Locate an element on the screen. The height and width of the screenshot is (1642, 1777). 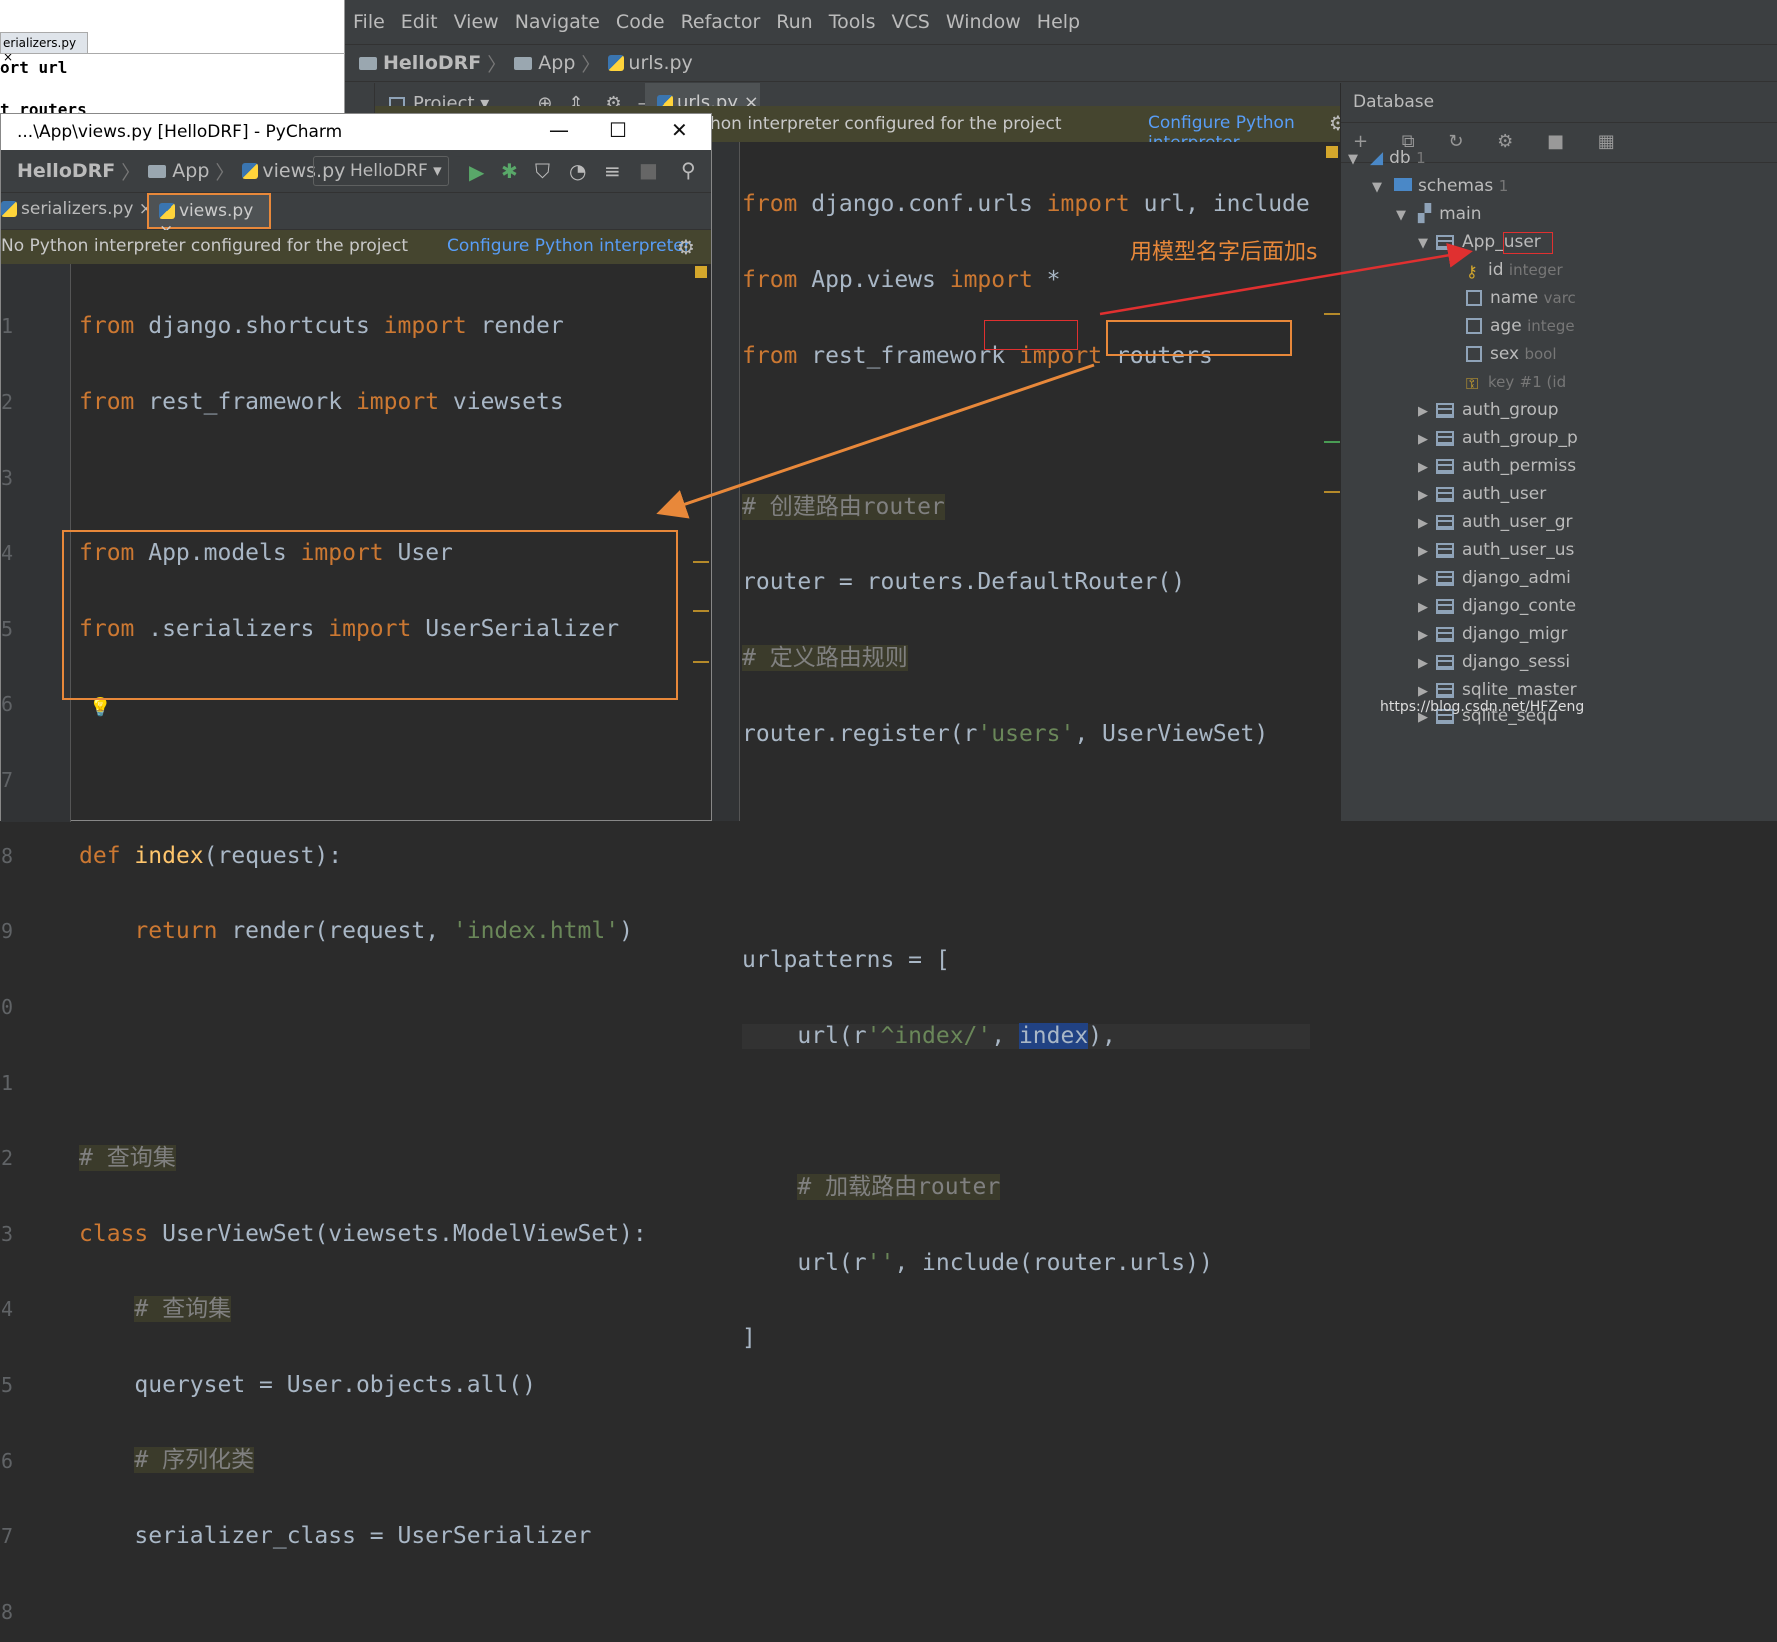
menu-help: Help is located at coordinates (1058, 22).